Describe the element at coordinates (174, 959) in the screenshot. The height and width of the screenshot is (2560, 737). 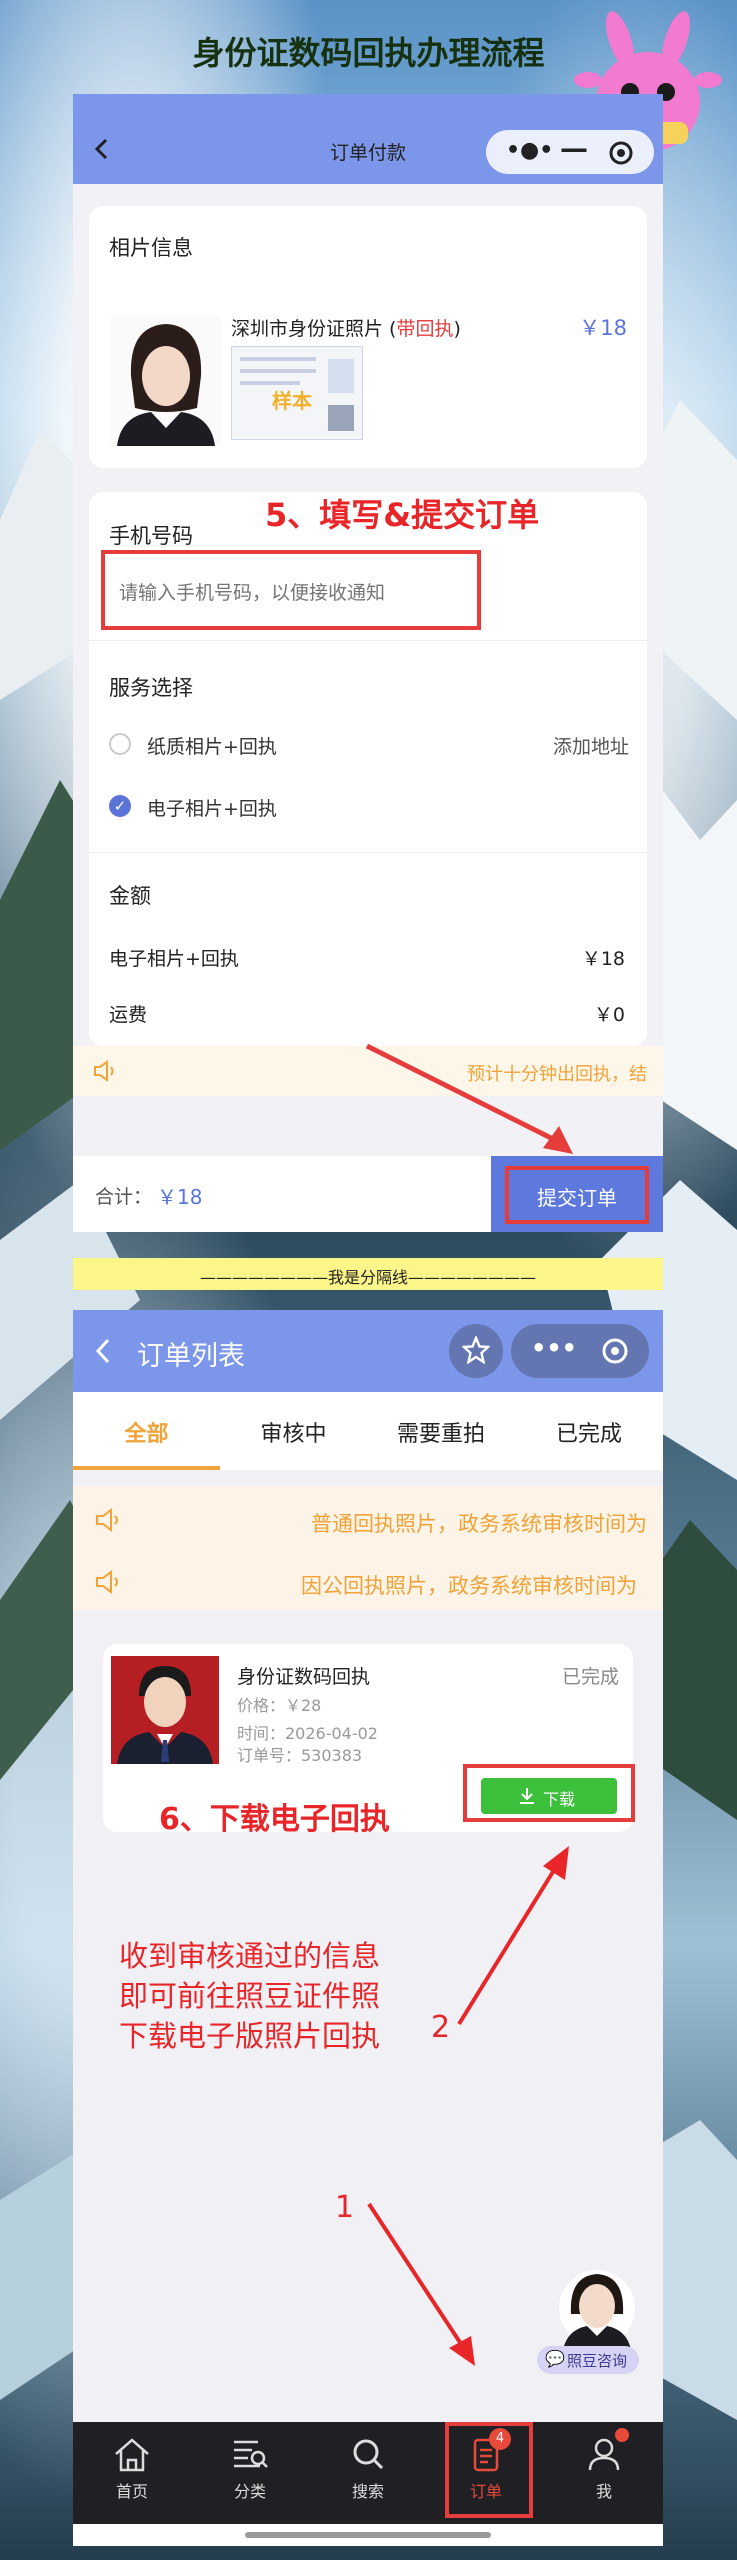
I see `amount-row-name: 电子相片+回执` at that location.